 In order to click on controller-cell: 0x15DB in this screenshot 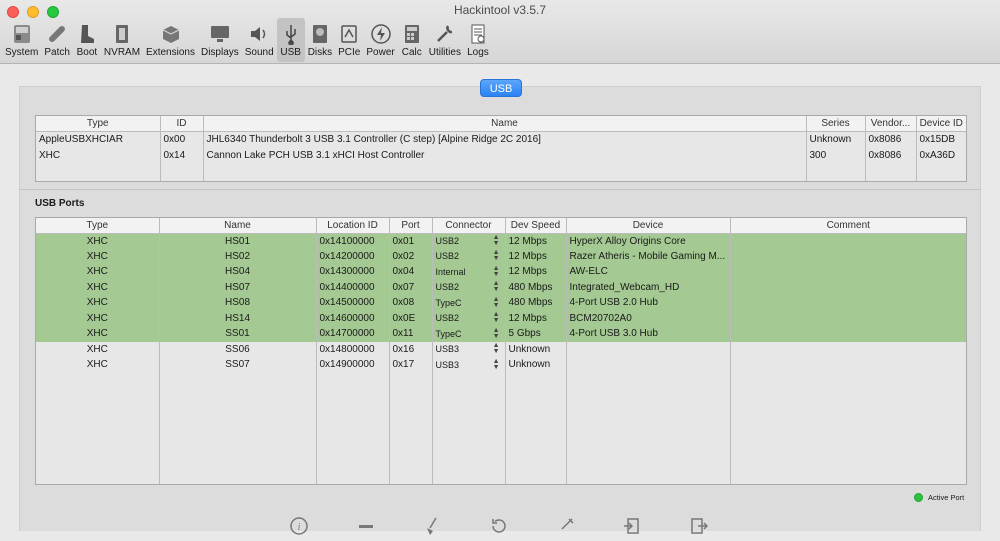, I will do `click(937, 139)`.